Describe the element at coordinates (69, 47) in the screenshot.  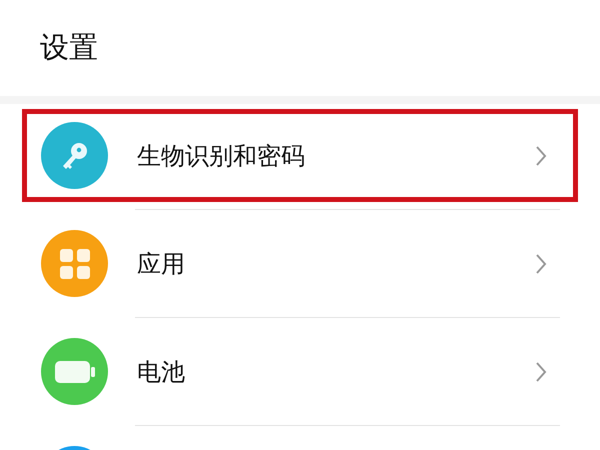
I see `page-title: 设置` at that location.